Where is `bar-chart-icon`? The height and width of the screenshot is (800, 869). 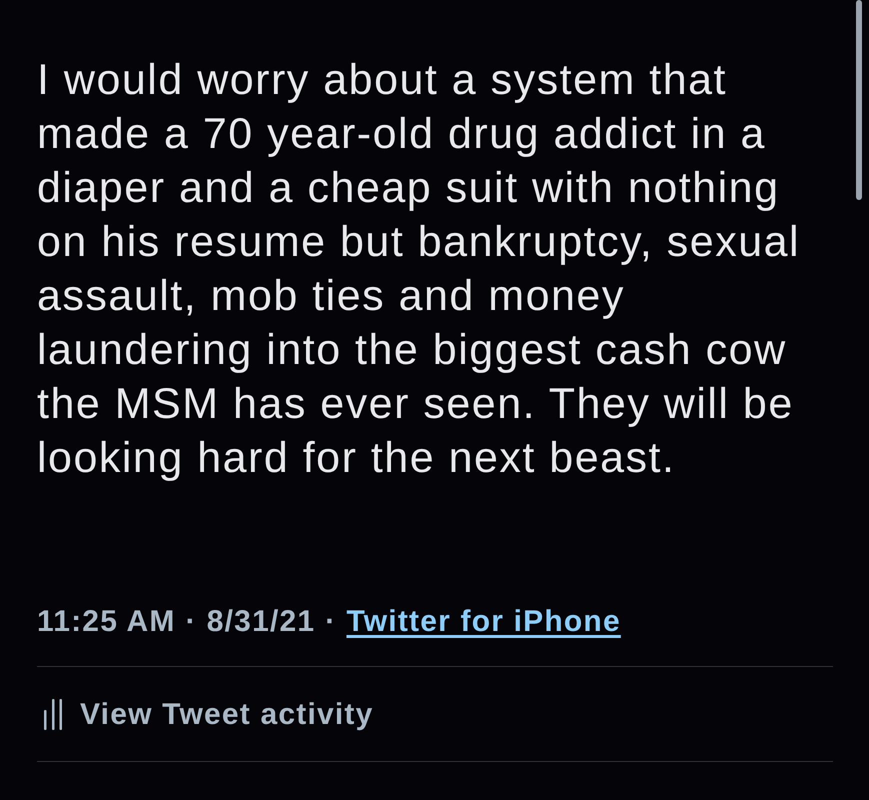
bar-chart-icon is located at coordinates (53, 714).